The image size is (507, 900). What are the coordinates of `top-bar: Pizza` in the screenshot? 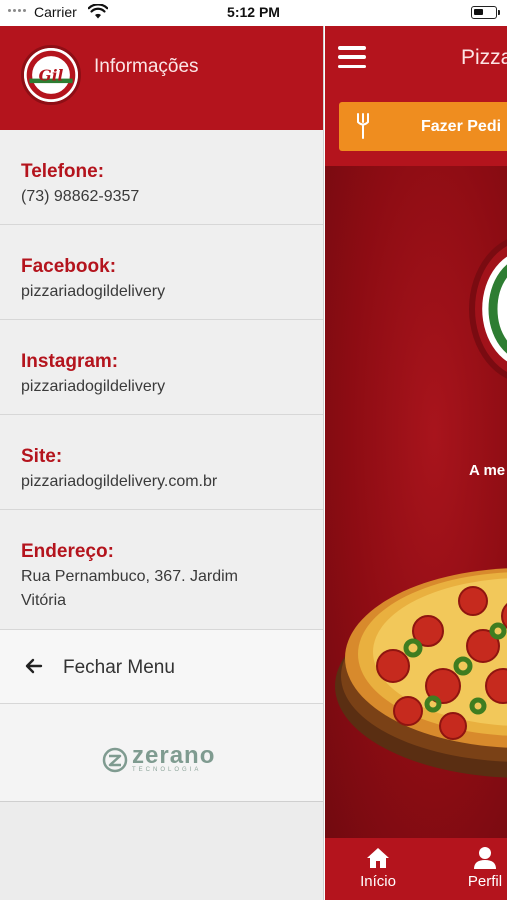 It's located at (416, 56).